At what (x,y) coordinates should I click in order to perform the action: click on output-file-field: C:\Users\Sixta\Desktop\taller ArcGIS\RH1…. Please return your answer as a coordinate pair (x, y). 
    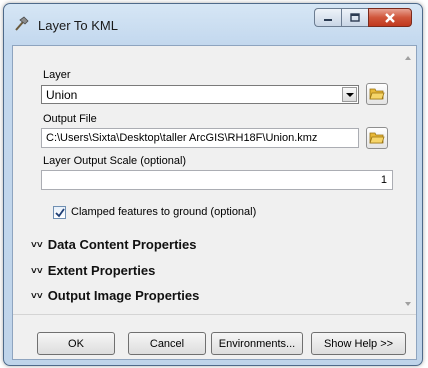
    Looking at the image, I should click on (200, 138).